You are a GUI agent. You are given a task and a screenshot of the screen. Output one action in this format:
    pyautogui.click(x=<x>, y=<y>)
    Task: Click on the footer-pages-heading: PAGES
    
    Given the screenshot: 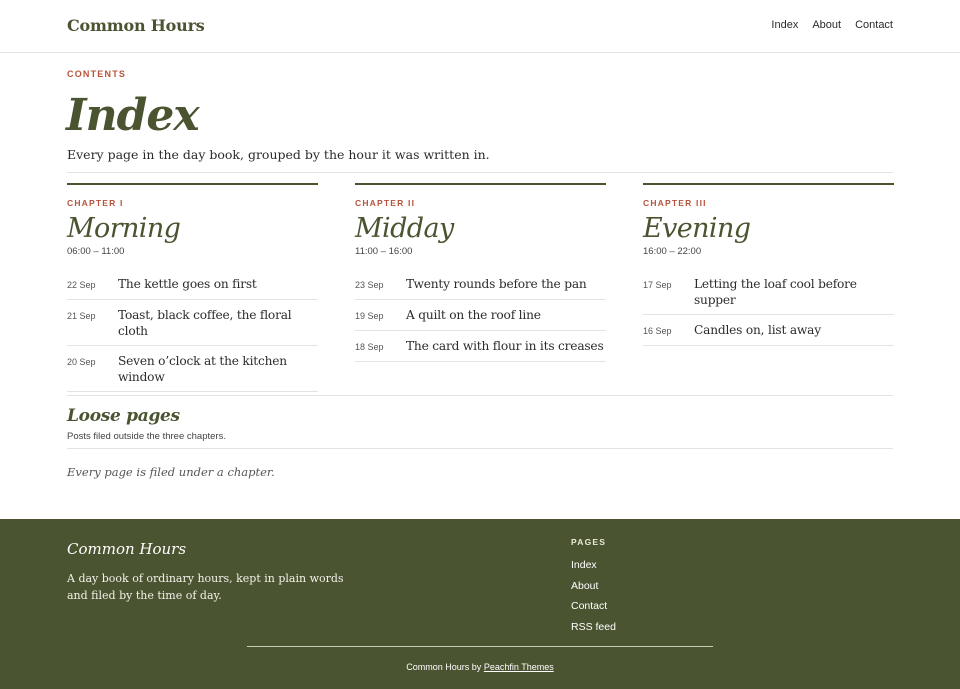 What is the action you would take?
    pyautogui.click(x=589, y=542)
    